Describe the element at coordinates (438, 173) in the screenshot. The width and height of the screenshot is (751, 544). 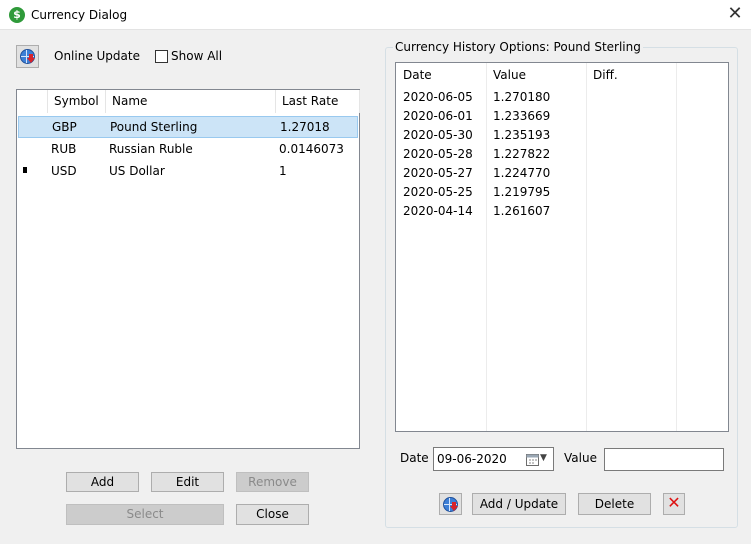
I see `history-date: 2020-05-27` at that location.